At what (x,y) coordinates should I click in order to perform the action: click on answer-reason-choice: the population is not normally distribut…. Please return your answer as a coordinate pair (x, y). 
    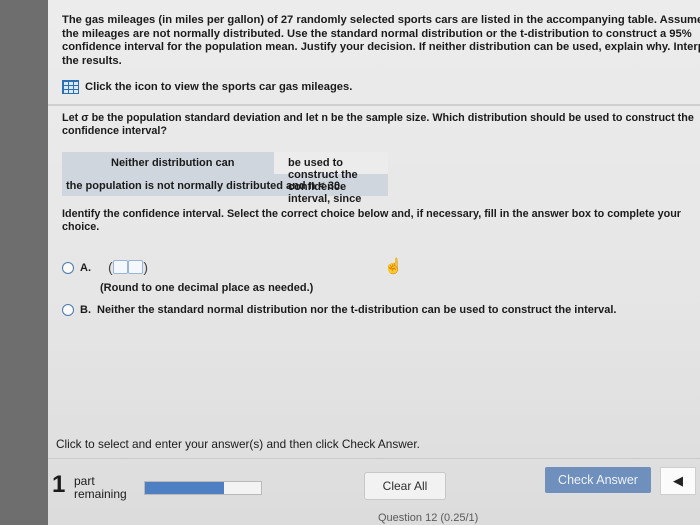
    Looking at the image, I should click on (204, 186).